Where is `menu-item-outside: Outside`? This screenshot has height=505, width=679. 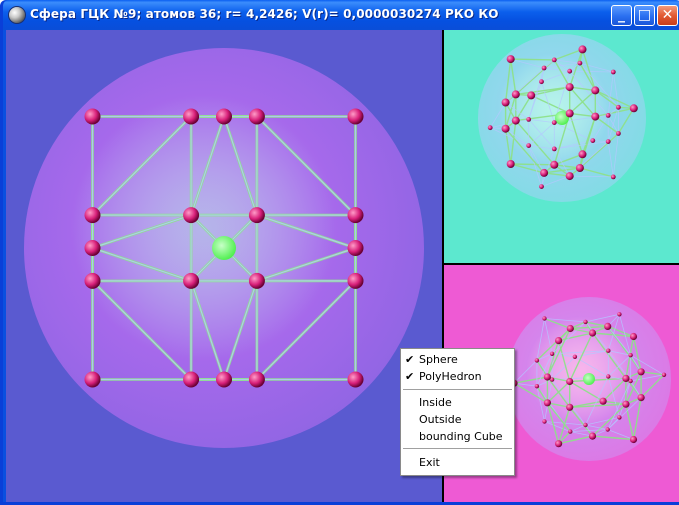
menu-item-outside: Outside is located at coordinates (457, 420).